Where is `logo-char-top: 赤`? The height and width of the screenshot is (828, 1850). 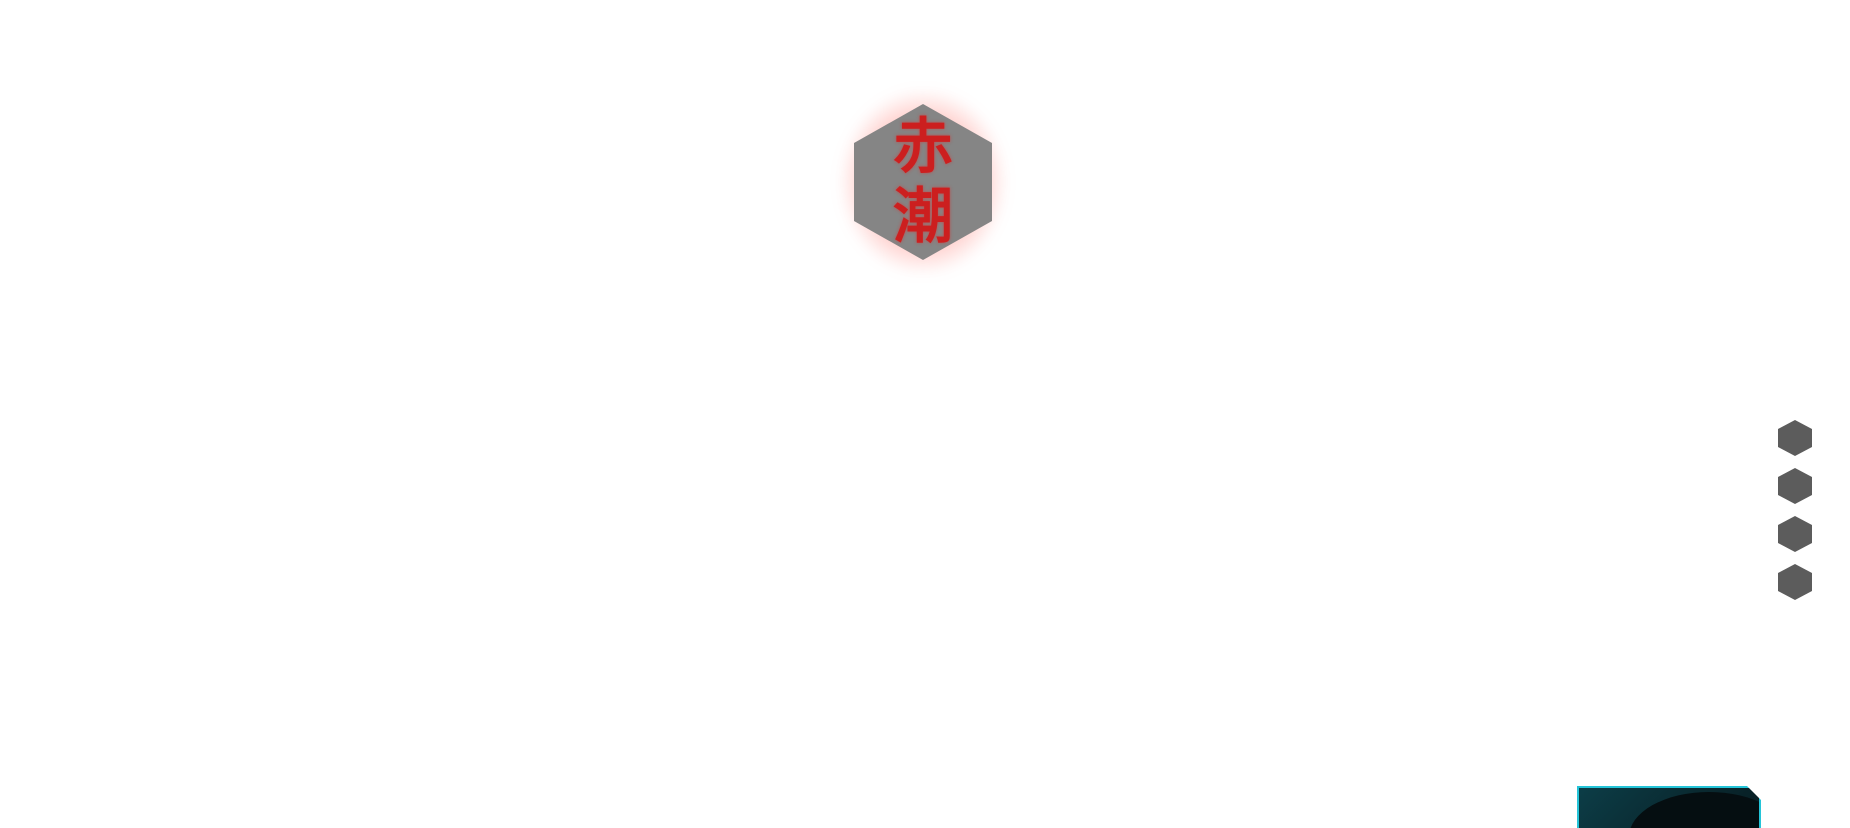
logo-char-top: 赤 is located at coordinates (923, 147).